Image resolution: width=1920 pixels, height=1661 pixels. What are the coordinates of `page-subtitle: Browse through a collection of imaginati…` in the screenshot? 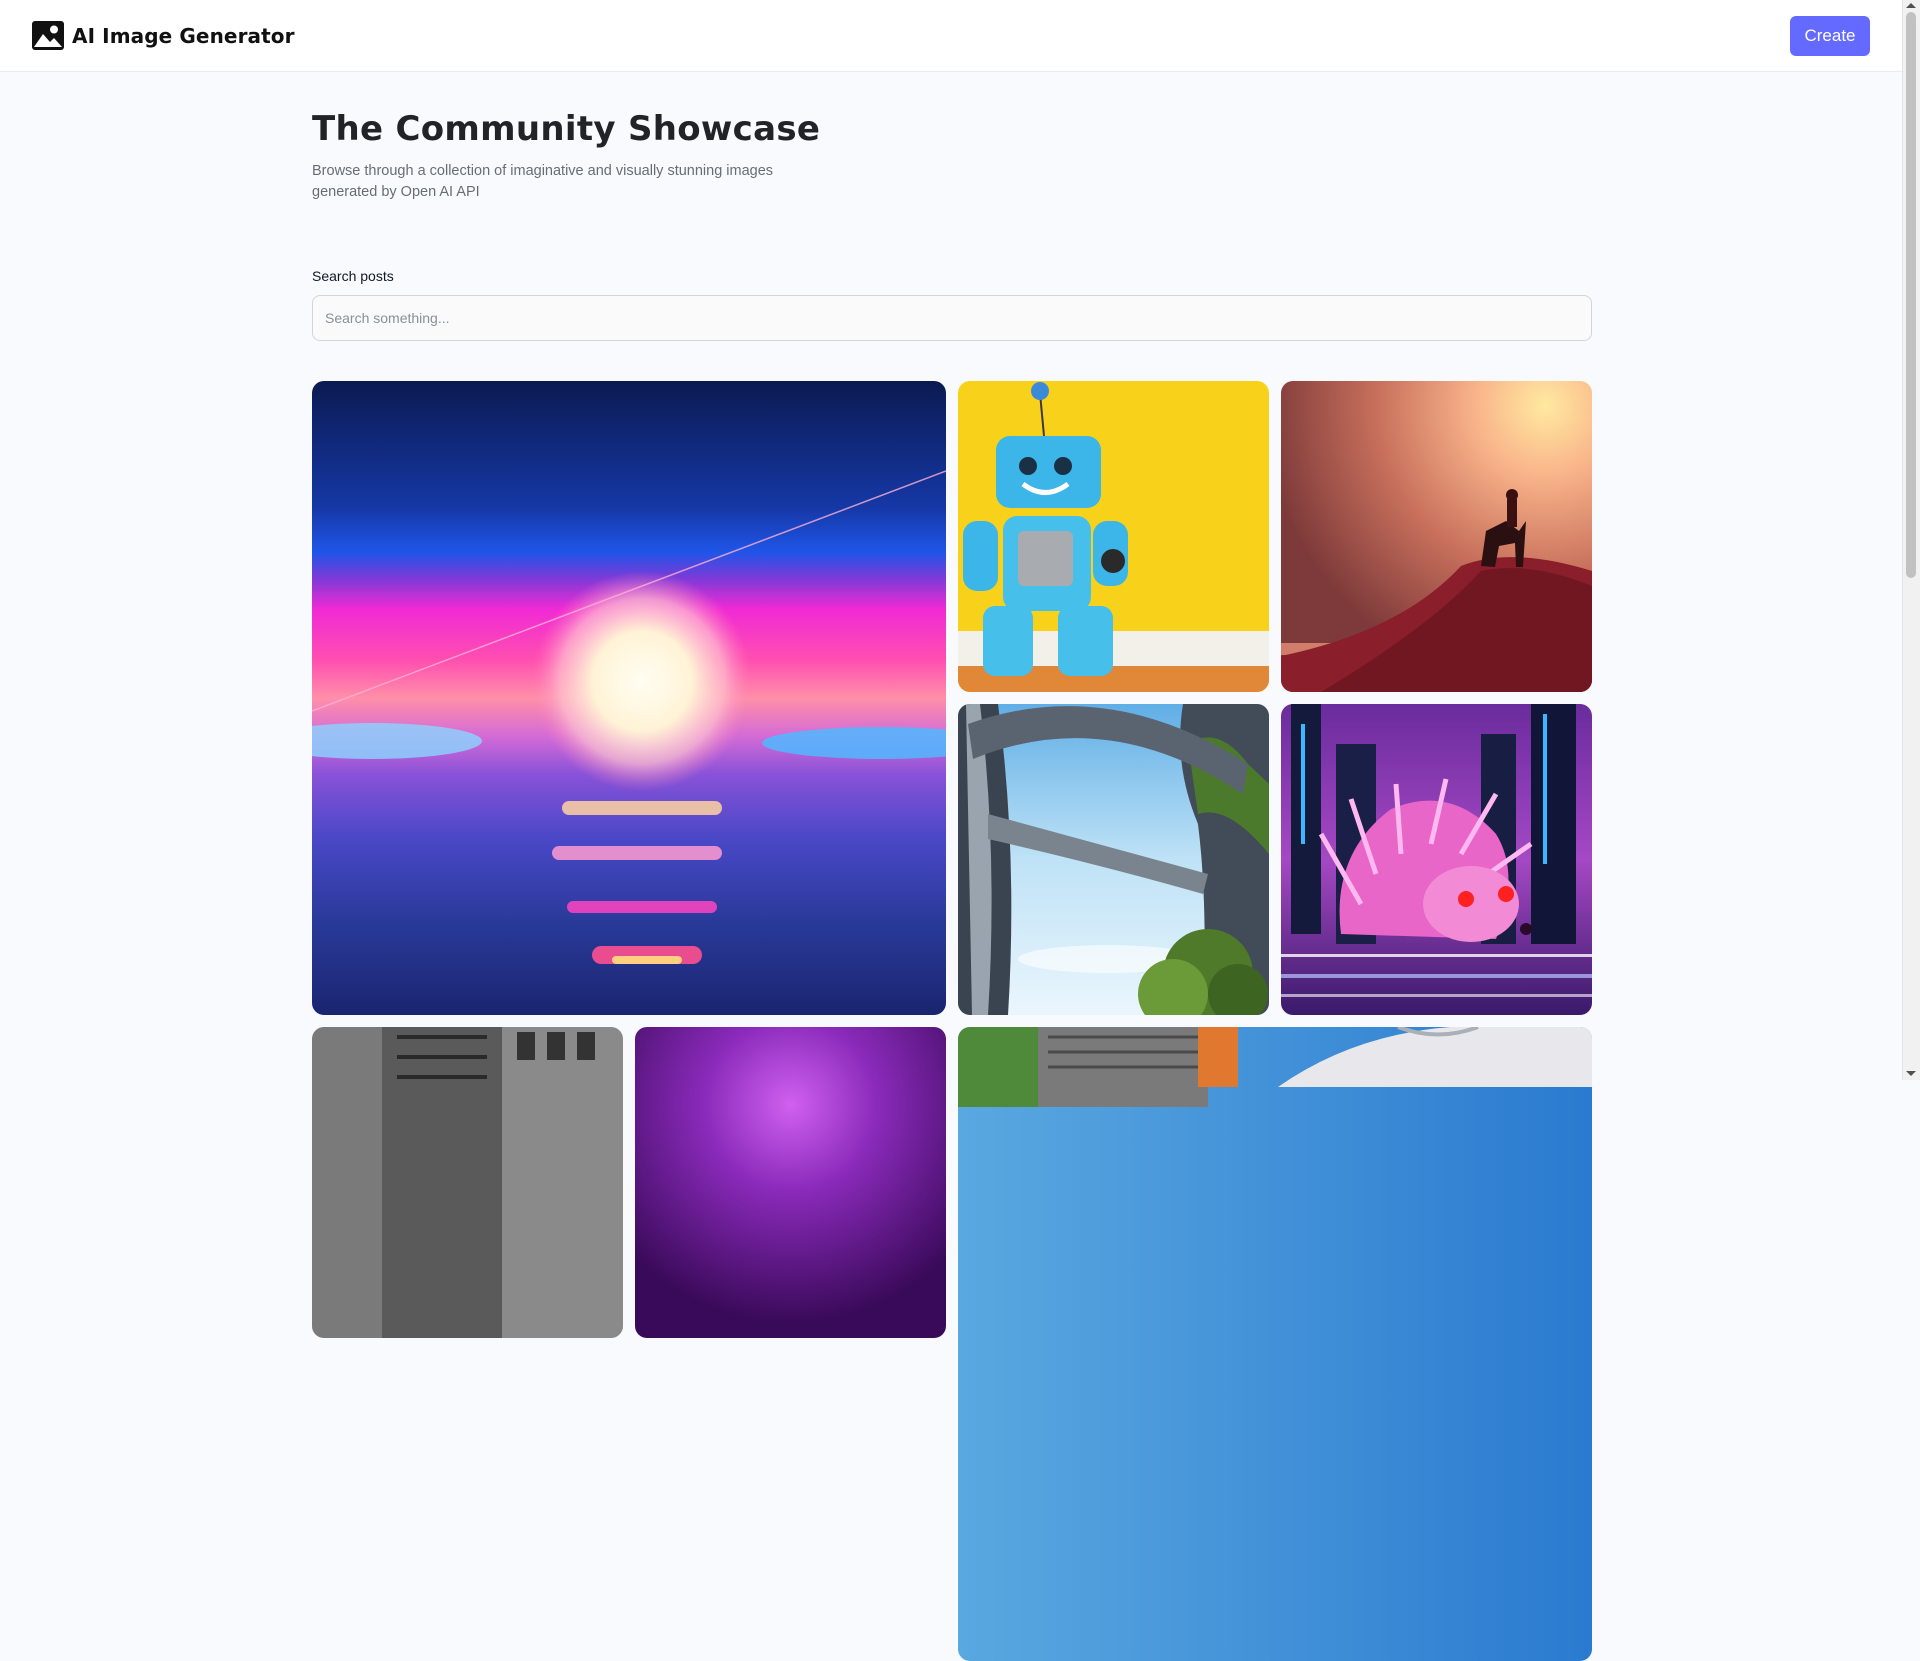 It's located at (543, 181).